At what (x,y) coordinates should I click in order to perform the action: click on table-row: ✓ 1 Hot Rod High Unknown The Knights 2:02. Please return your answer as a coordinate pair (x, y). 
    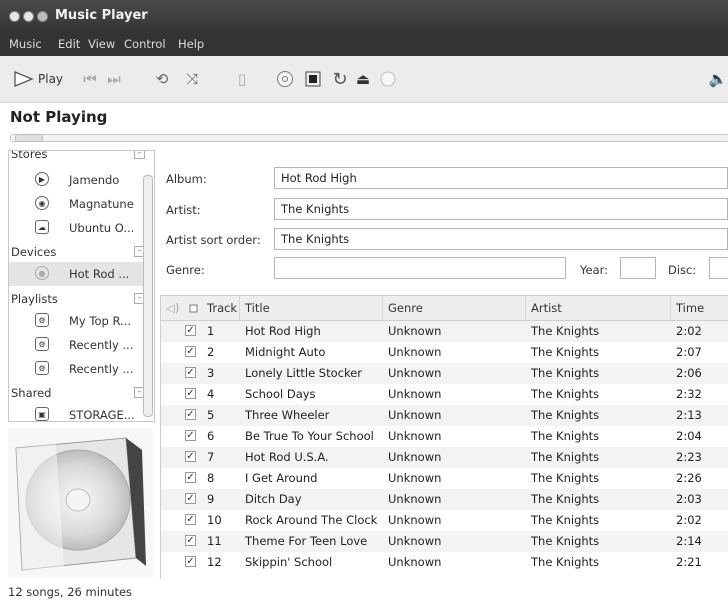
    Looking at the image, I should click on (444, 331).